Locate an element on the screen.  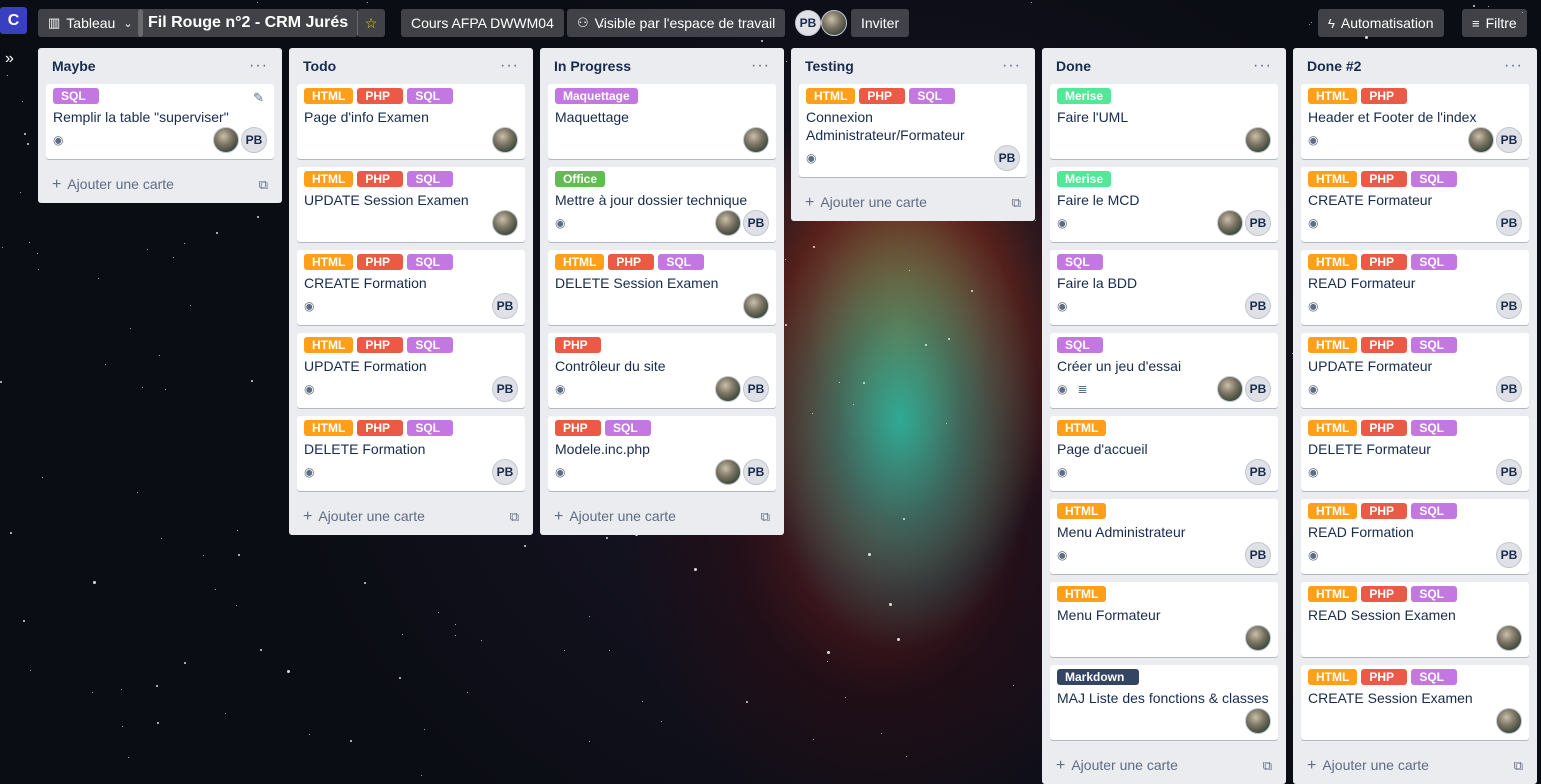
board-title: Fil Rouge n°2 - CRM Jurés is located at coordinates (248, 23).